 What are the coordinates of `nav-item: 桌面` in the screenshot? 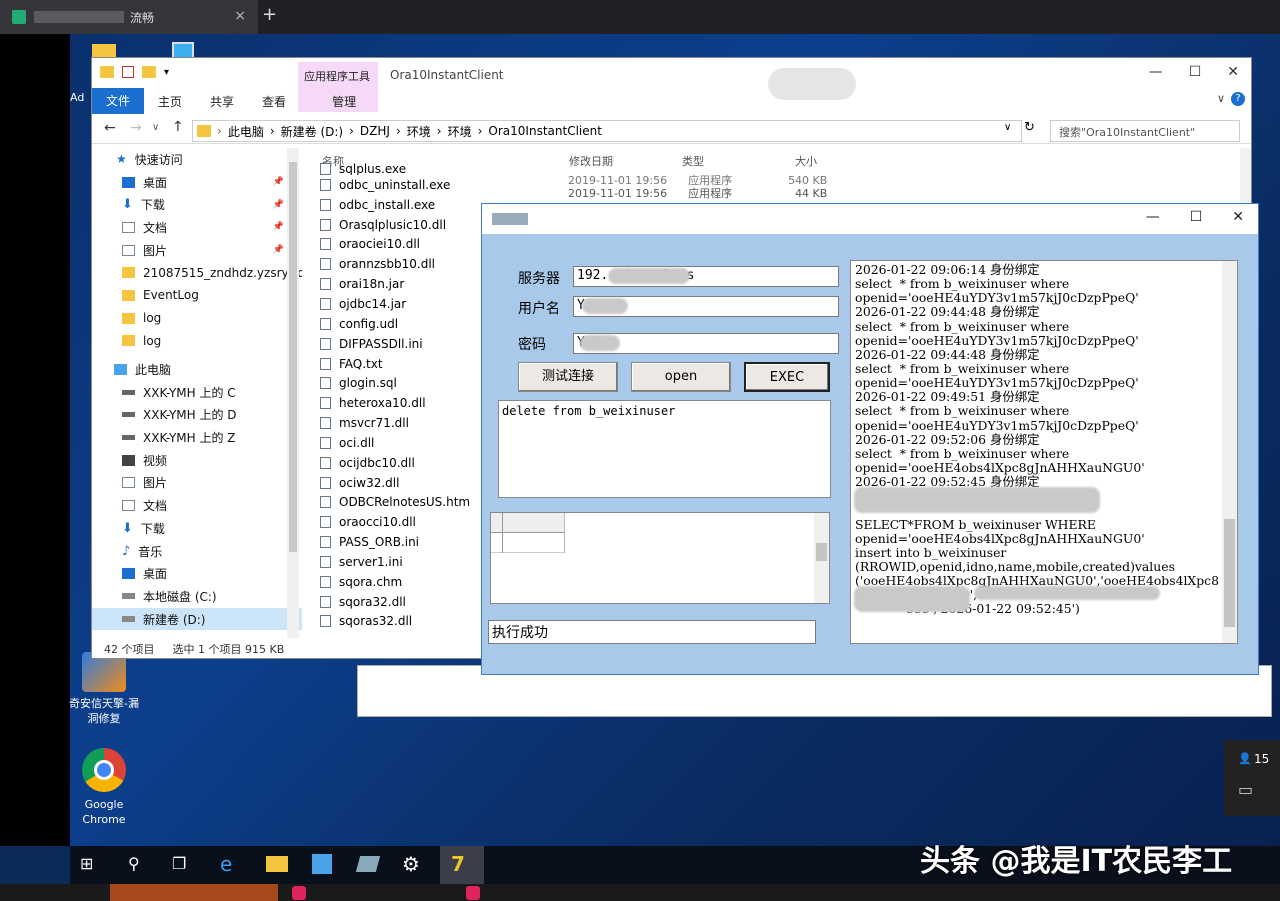 It's located at (197, 573).